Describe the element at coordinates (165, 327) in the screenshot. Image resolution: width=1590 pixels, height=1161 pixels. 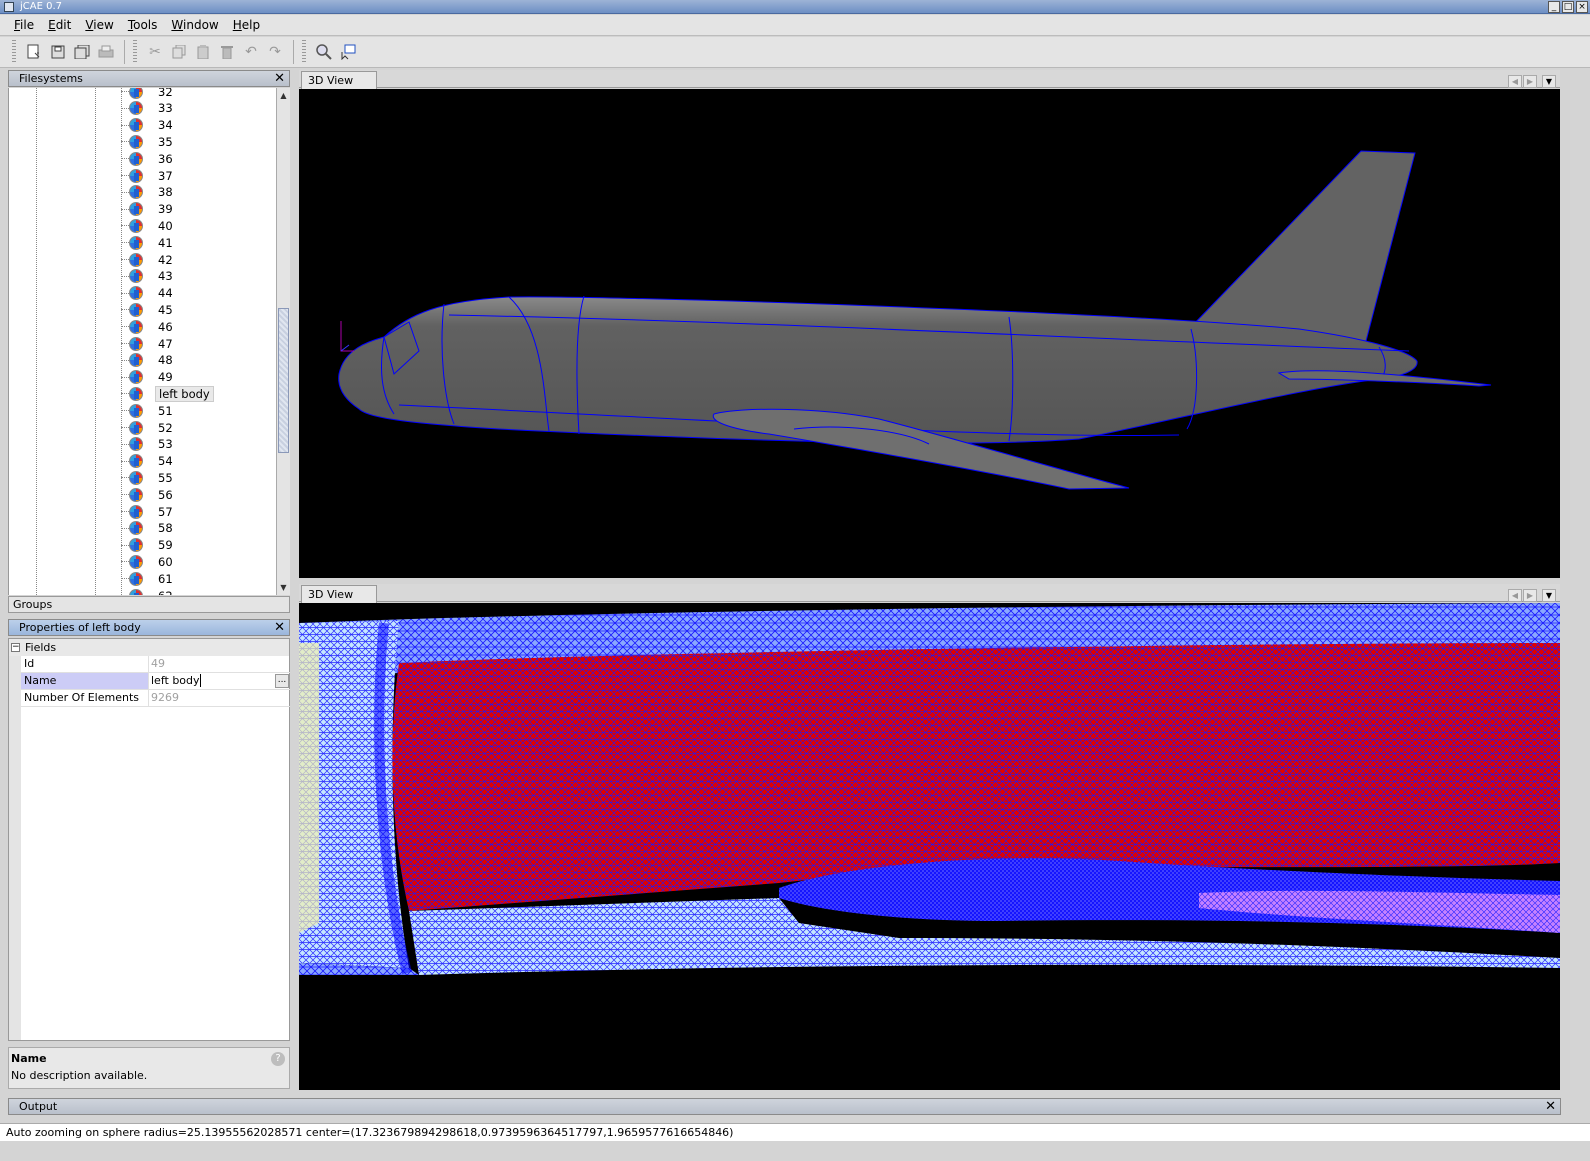
I see `tree-item-label: 46` at that location.